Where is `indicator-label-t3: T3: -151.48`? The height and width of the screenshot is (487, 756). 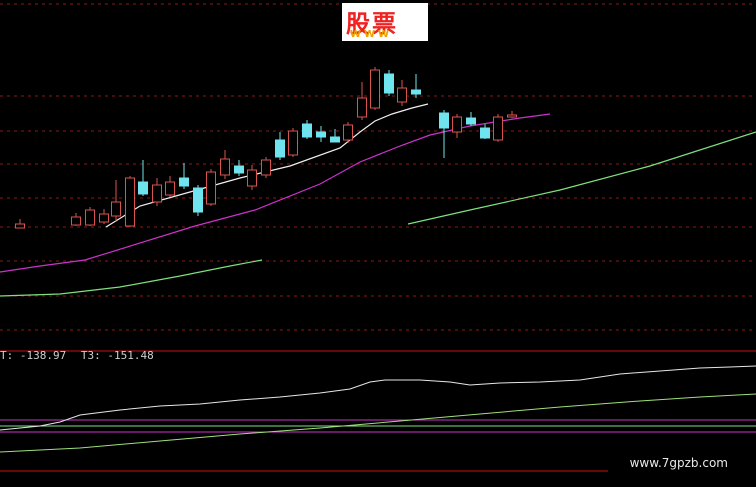
indicator-label-t3: T3: -151.48 is located at coordinates (117, 355).